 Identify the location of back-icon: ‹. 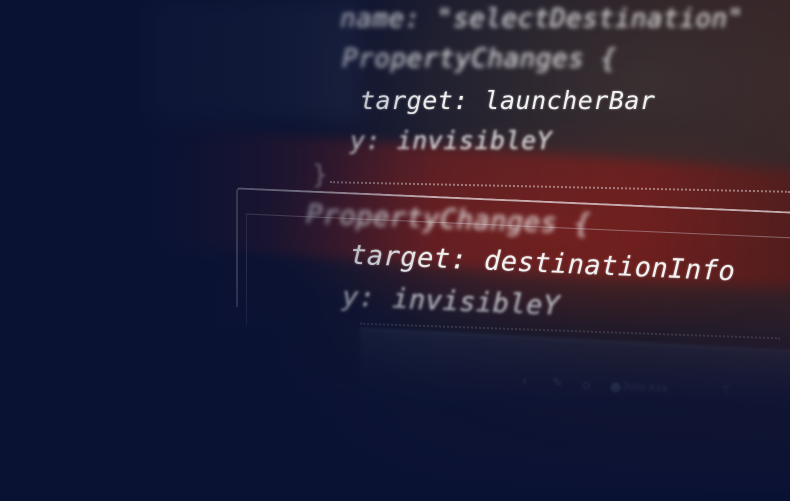
(524, 381).